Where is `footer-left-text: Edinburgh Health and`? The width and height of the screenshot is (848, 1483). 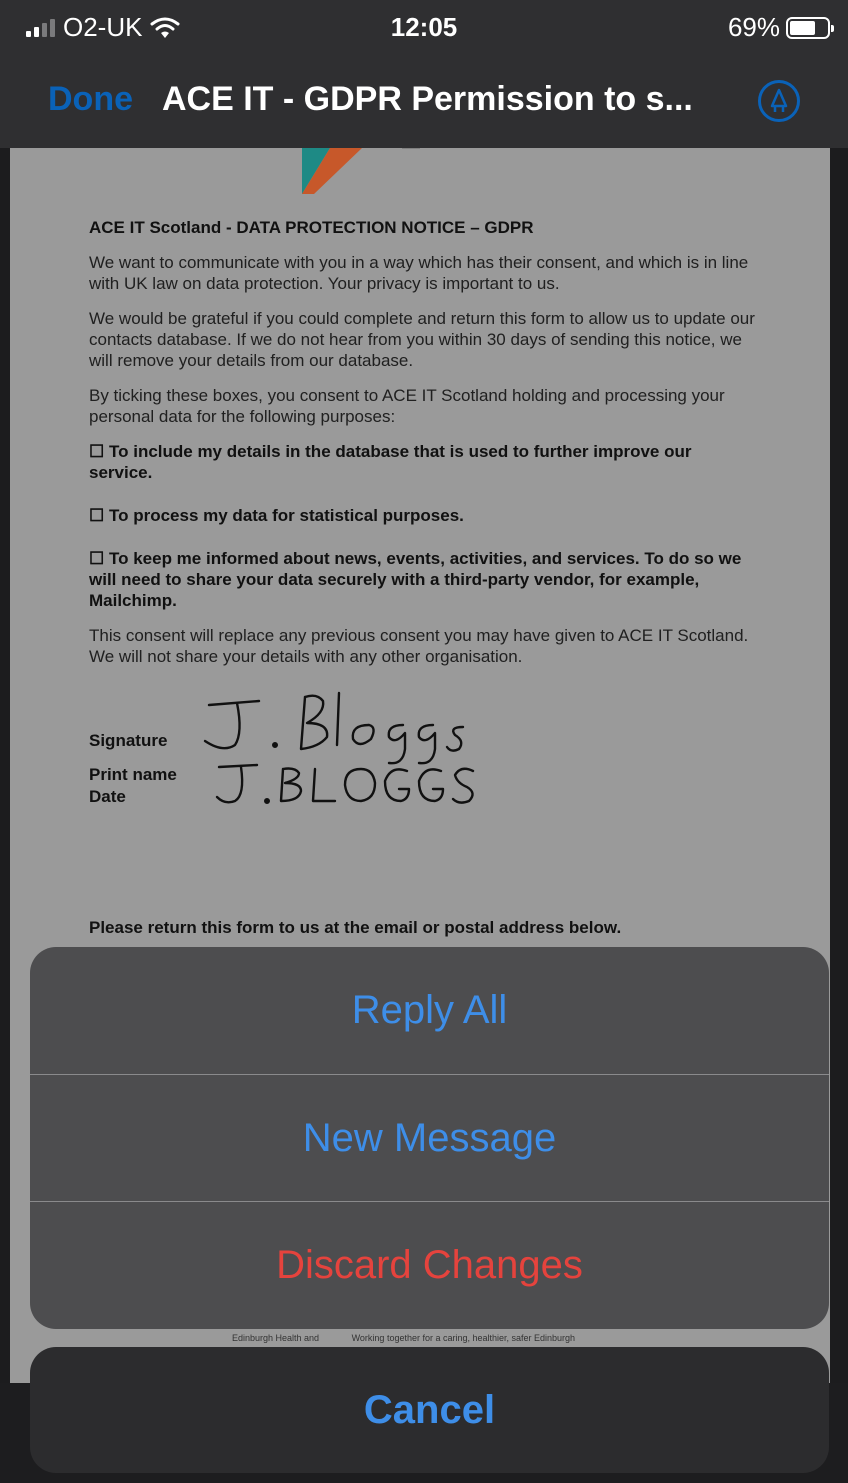
footer-left-text: Edinburgh Health and is located at coordinates (276, 1338).